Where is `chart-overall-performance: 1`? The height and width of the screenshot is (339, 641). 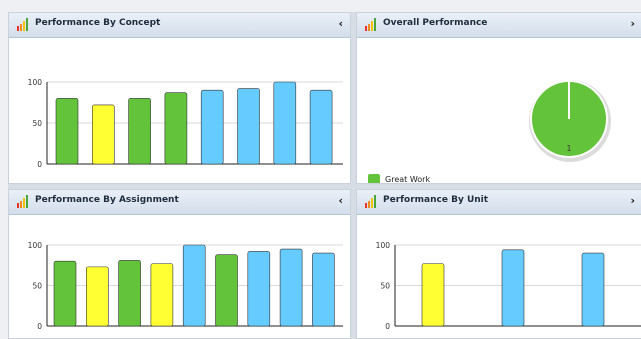
chart-overall-performance: 1 is located at coordinates (570, 121).